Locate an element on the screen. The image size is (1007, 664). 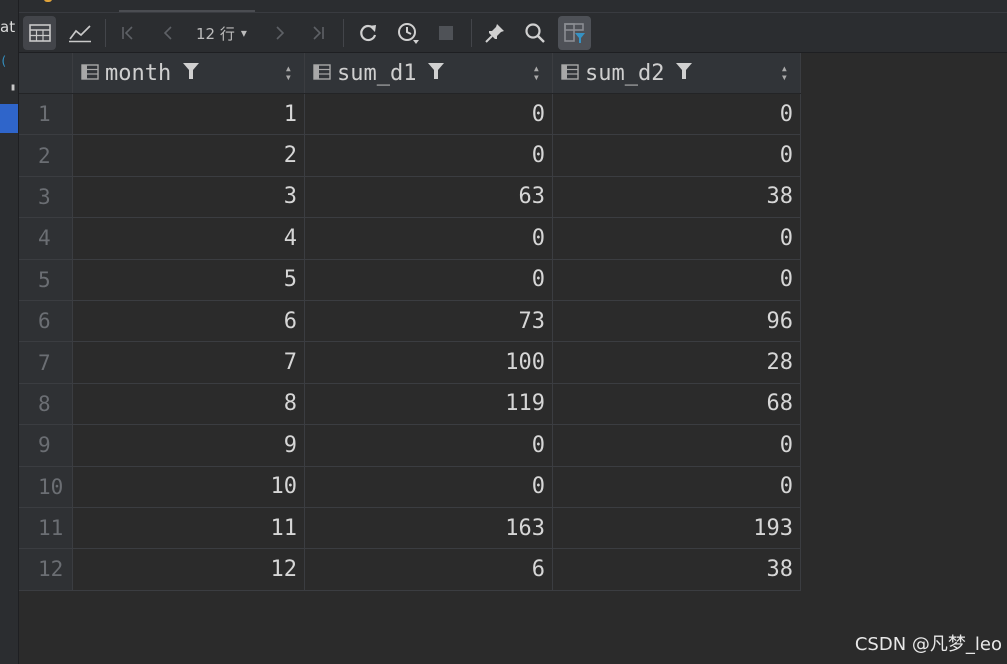
table-row: 7 7 100 28 is located at coordinates (410, 363).